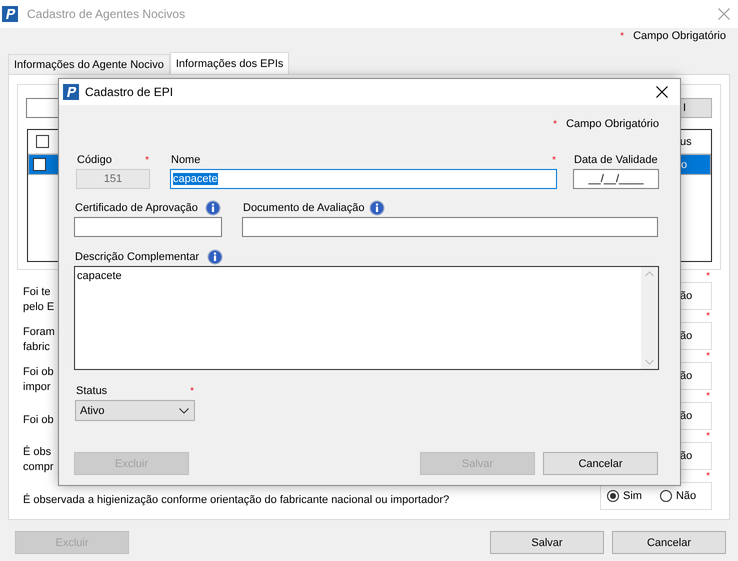 The height and width of the screenshot is (561, 738). I want to click on field-label: Certificado de Aprovação, so click(136, 208).